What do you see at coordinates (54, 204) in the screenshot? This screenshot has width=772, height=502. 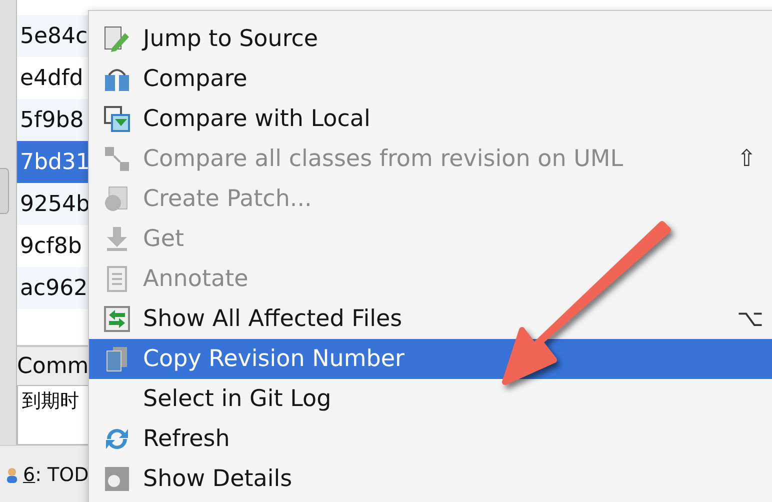 I see `commit-hash: 9254b` at bounding box center [54, 204].